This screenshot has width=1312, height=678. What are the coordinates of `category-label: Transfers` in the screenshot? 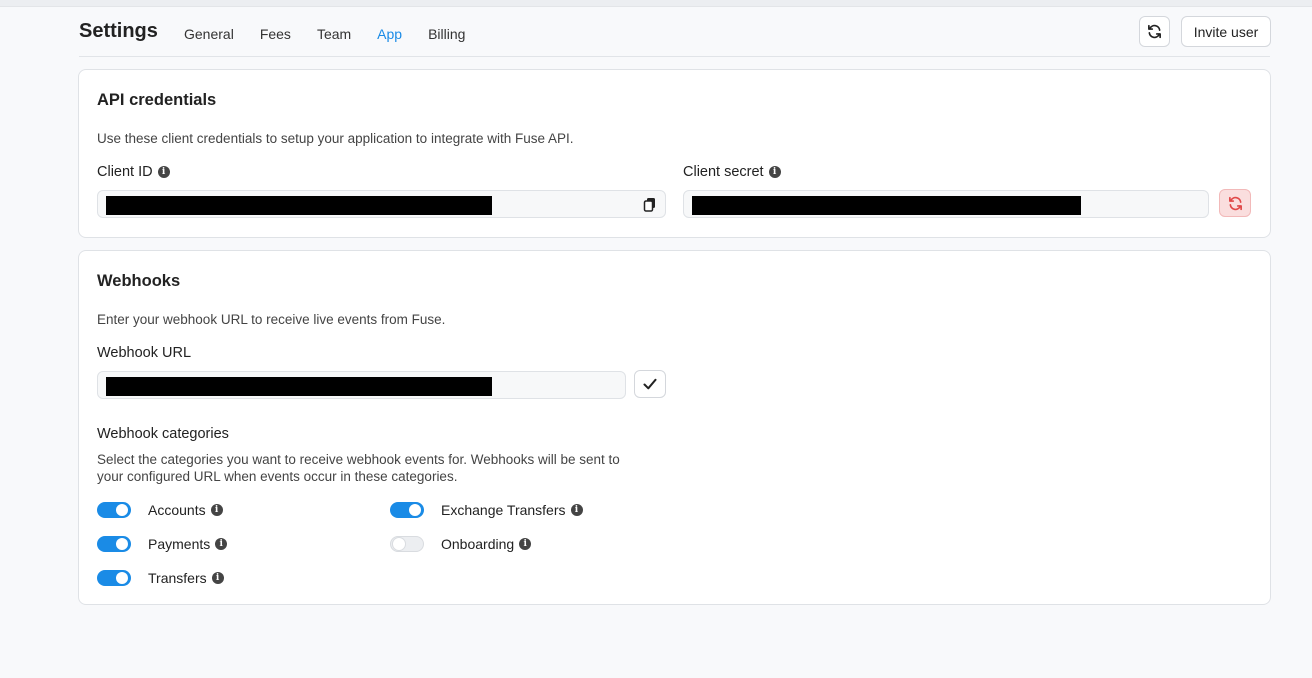 It's located at (177, 578).